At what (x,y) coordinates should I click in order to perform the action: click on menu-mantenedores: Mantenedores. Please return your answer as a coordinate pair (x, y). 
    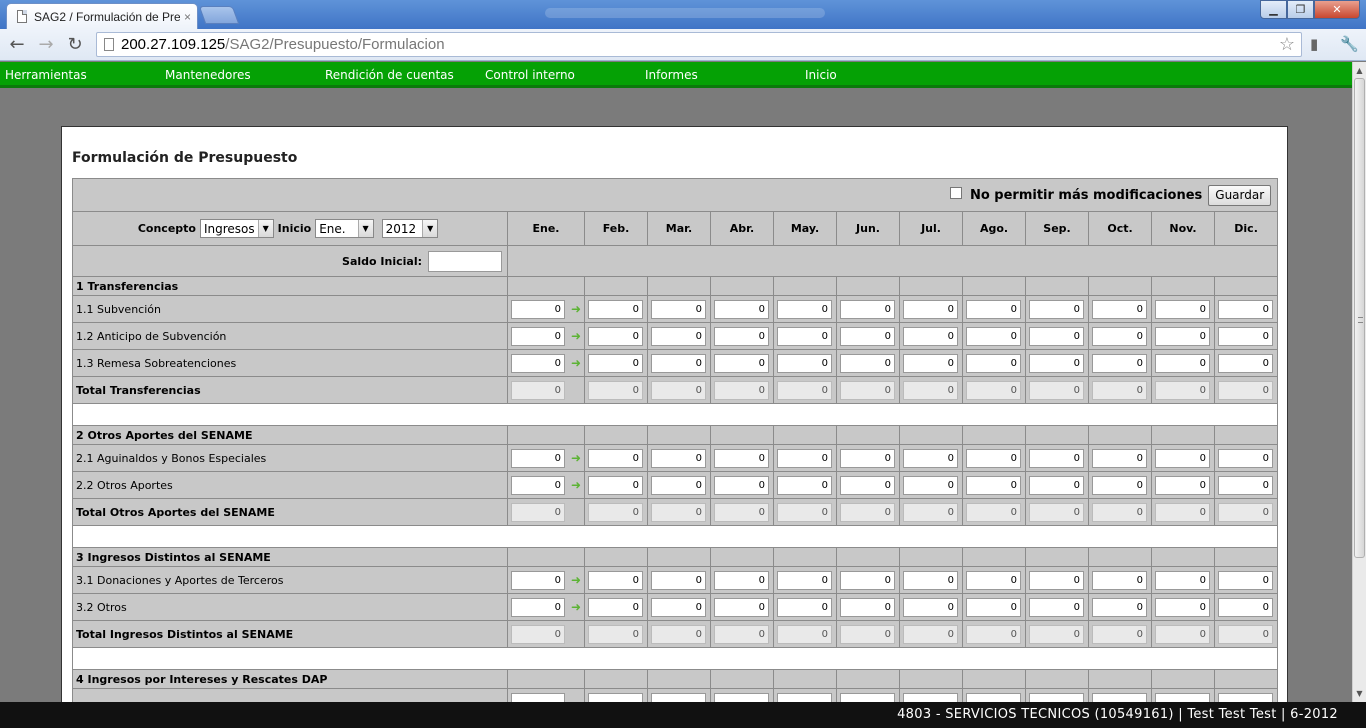
    Looking at the image, I should click on (208, 75).